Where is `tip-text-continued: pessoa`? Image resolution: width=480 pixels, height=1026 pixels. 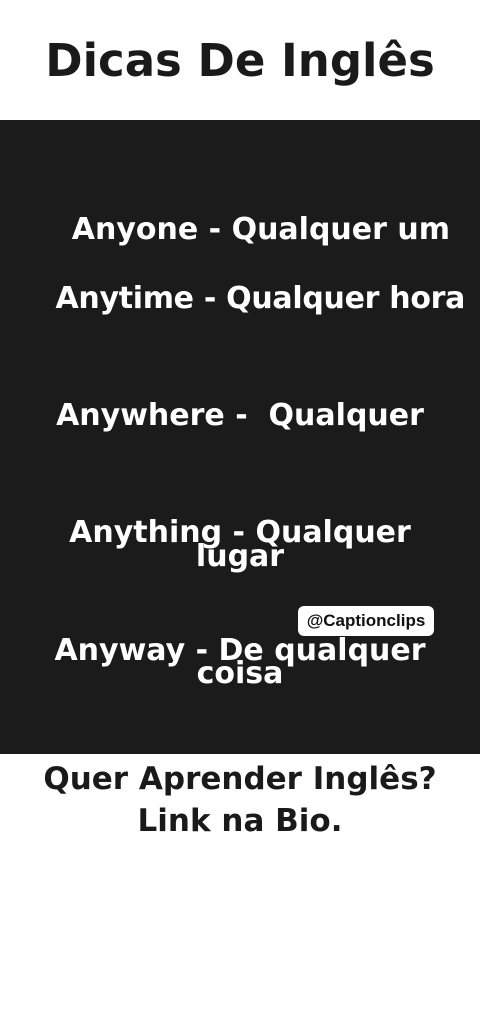
tip-text-continued: pessoa is located at coordinates (240, 908).